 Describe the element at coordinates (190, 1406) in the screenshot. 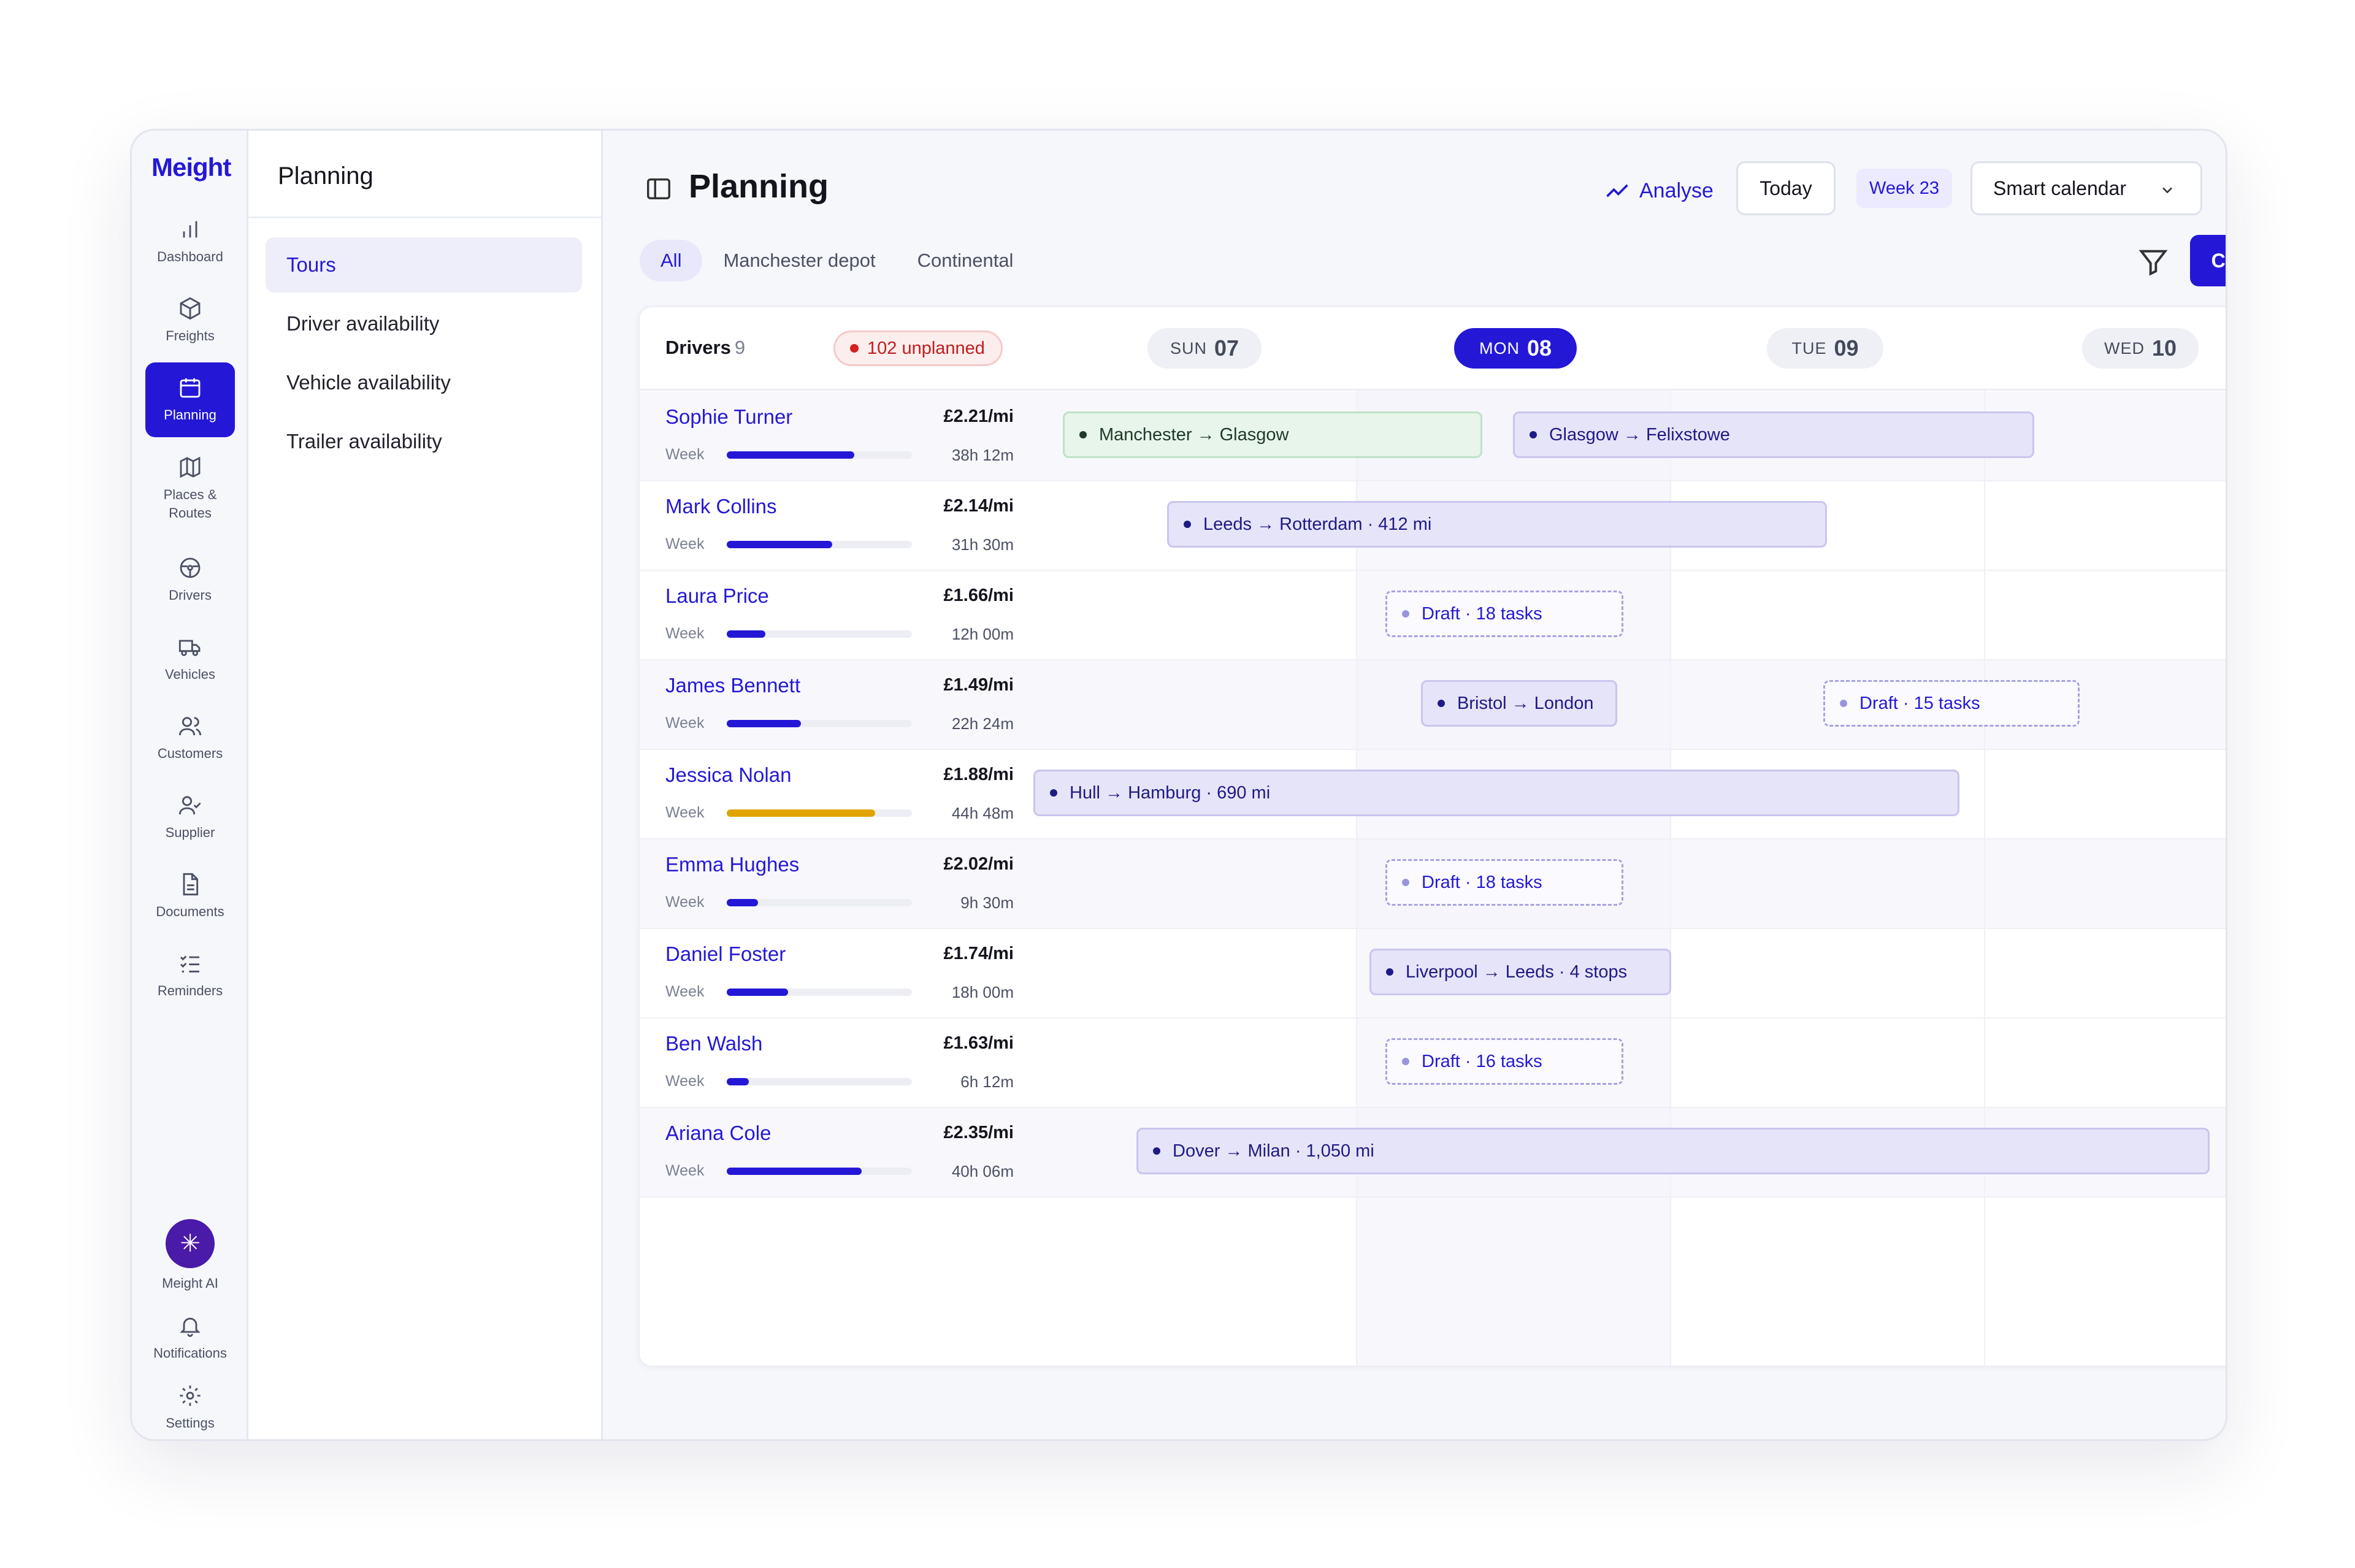

I see `nav-settings: Settings` at that location.